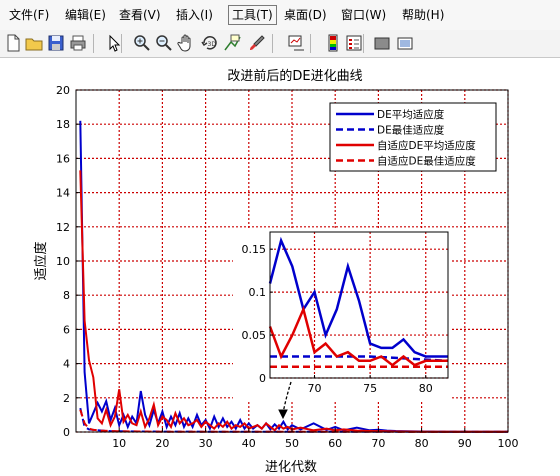  I want to click on open-file-icon, so click(34, 43).